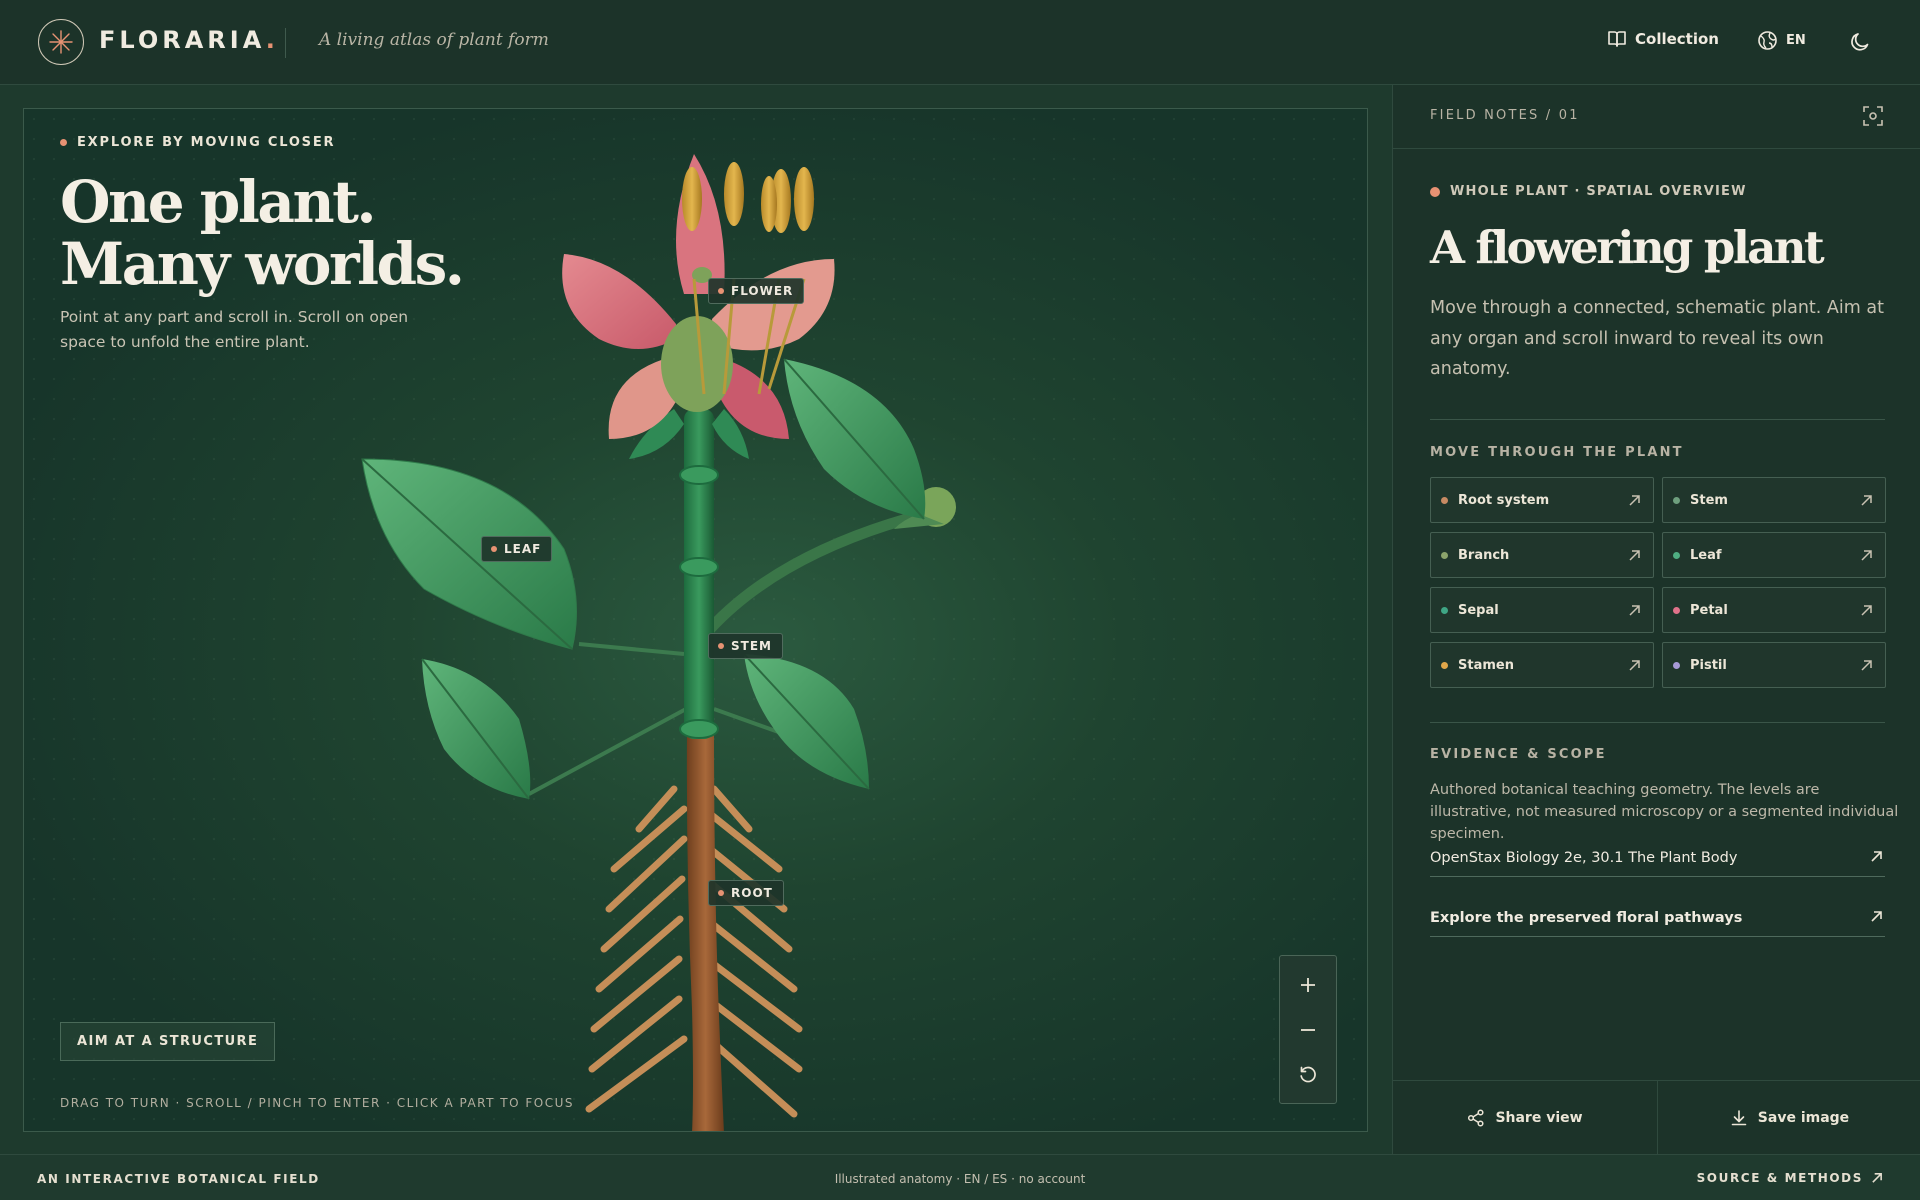 Image resolution: width=1920 pixels, height=1200 pixels. I want to click on nav-item-label: Stem, so click(1709, 500).